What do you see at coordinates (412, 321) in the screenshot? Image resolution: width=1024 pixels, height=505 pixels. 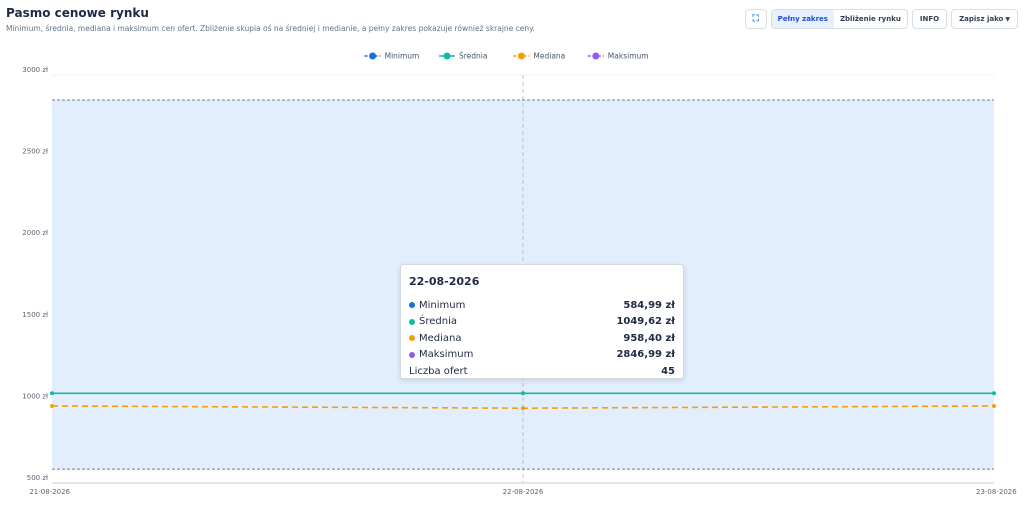 I see `tooltip-dot-average` at bounding box center [412, 321].